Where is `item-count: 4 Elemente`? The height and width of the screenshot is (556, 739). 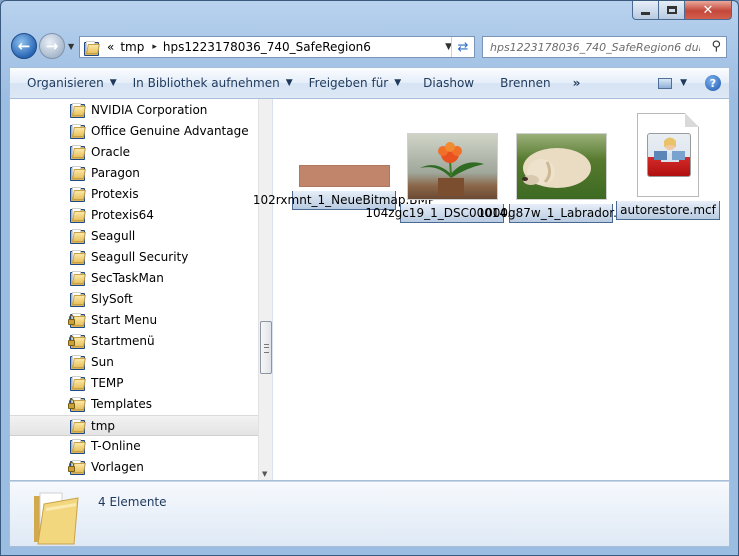
item-count: 4 Elemente is located at coordinates (132, 502).